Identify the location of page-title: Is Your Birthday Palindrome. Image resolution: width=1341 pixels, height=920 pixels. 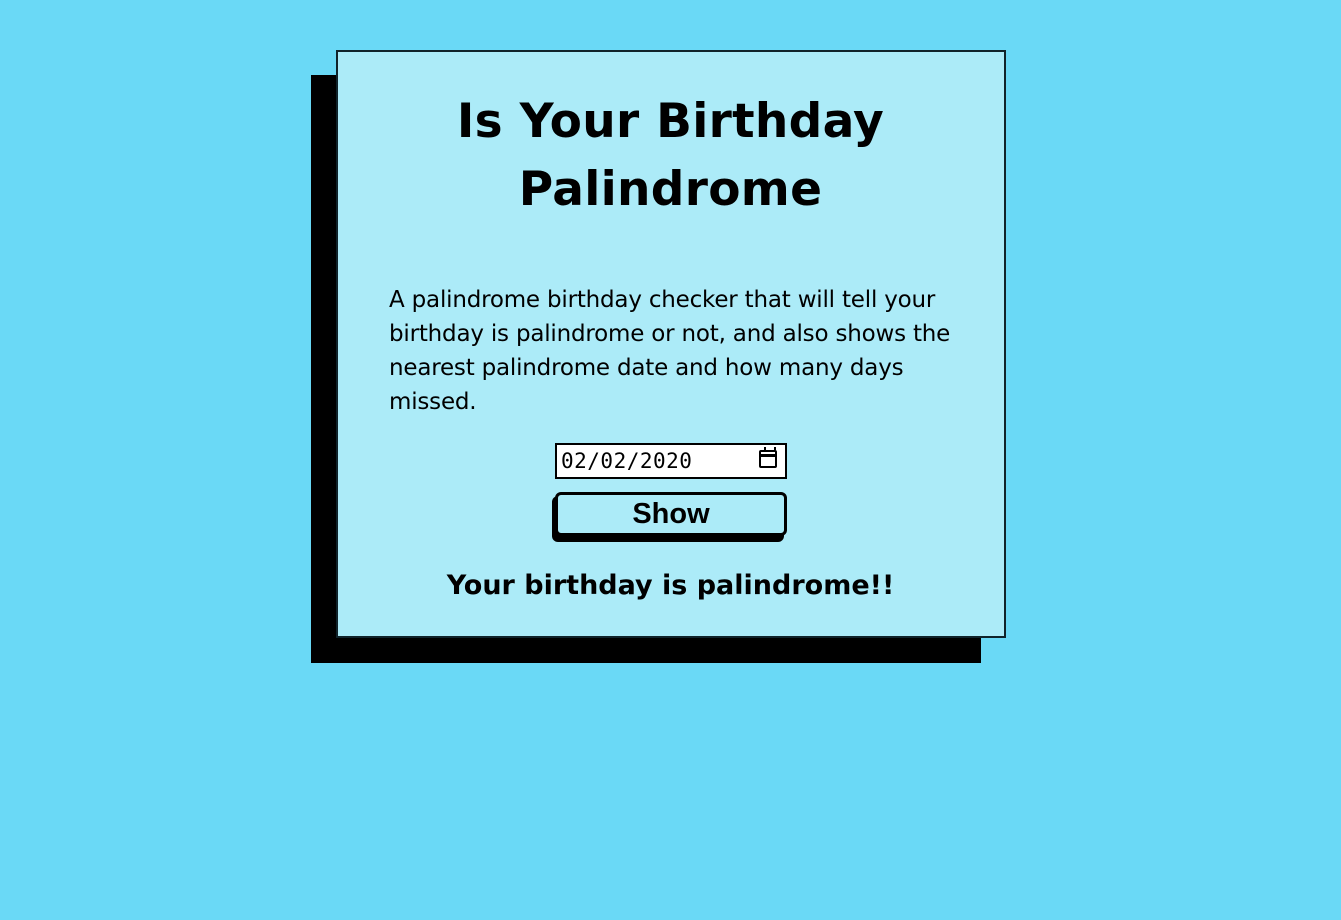
(670, 156).